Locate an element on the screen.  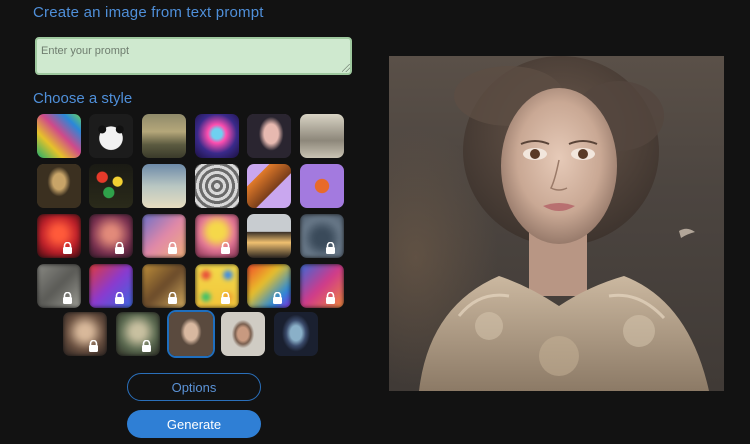
resize-grip-icon is located at coordinates (346, 68).